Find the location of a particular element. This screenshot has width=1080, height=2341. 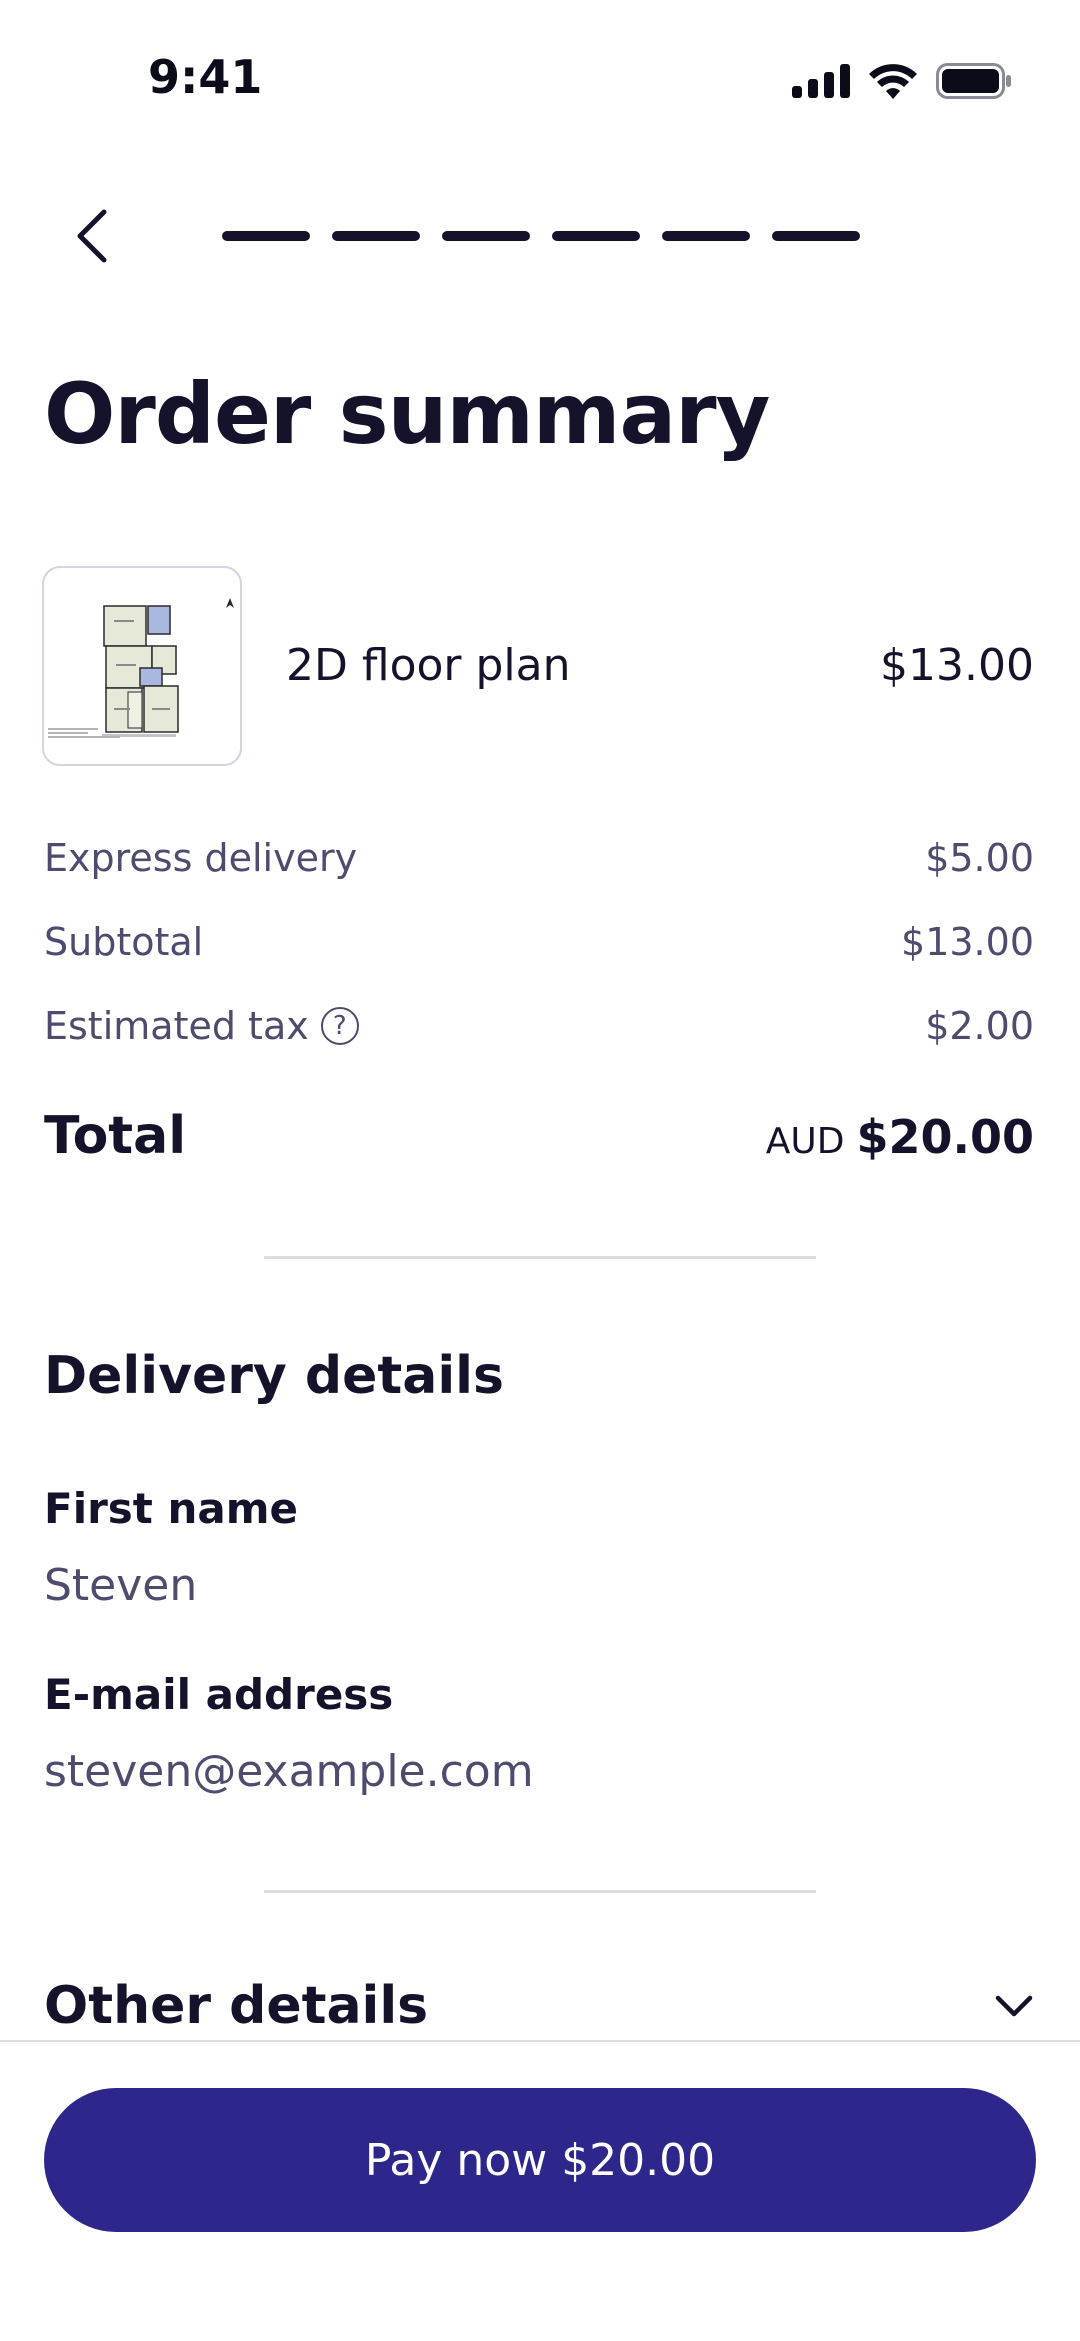

product-price: $13.00 is located at coordinates (957, 665).